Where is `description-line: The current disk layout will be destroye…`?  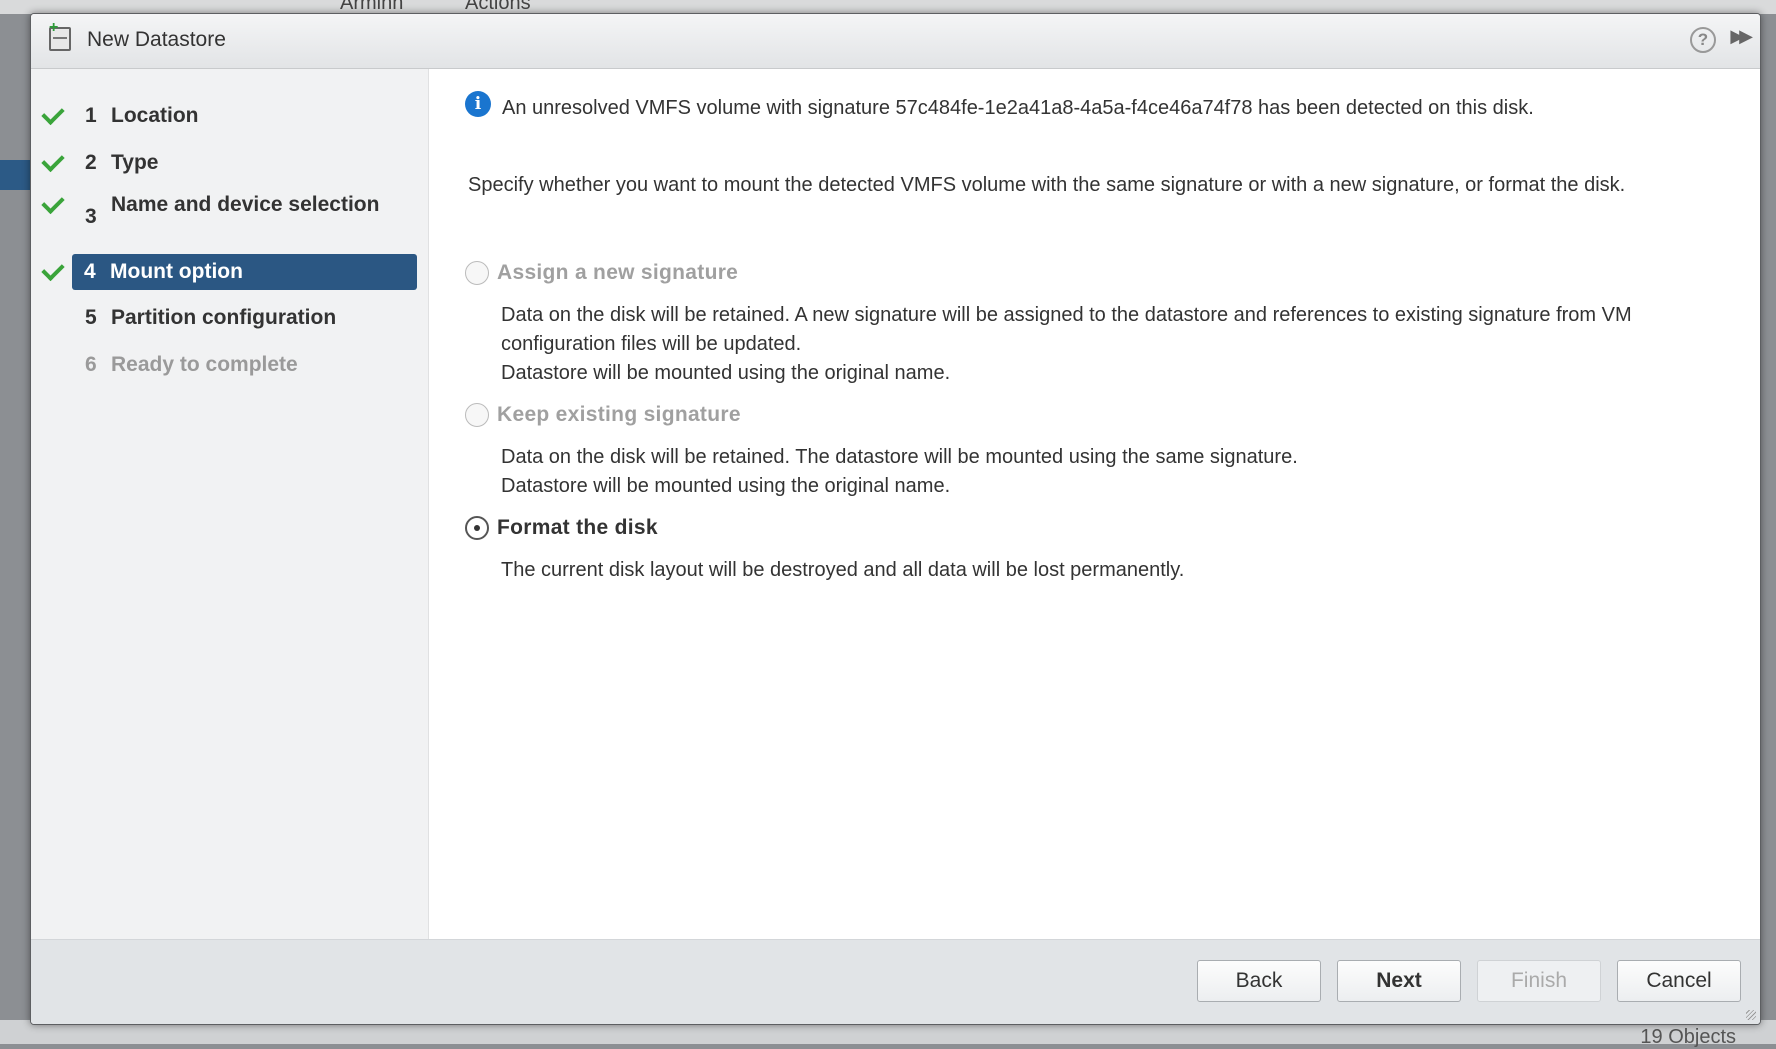
description-line: The current disk layout will be destroye… is located at coordinates (843, 570).